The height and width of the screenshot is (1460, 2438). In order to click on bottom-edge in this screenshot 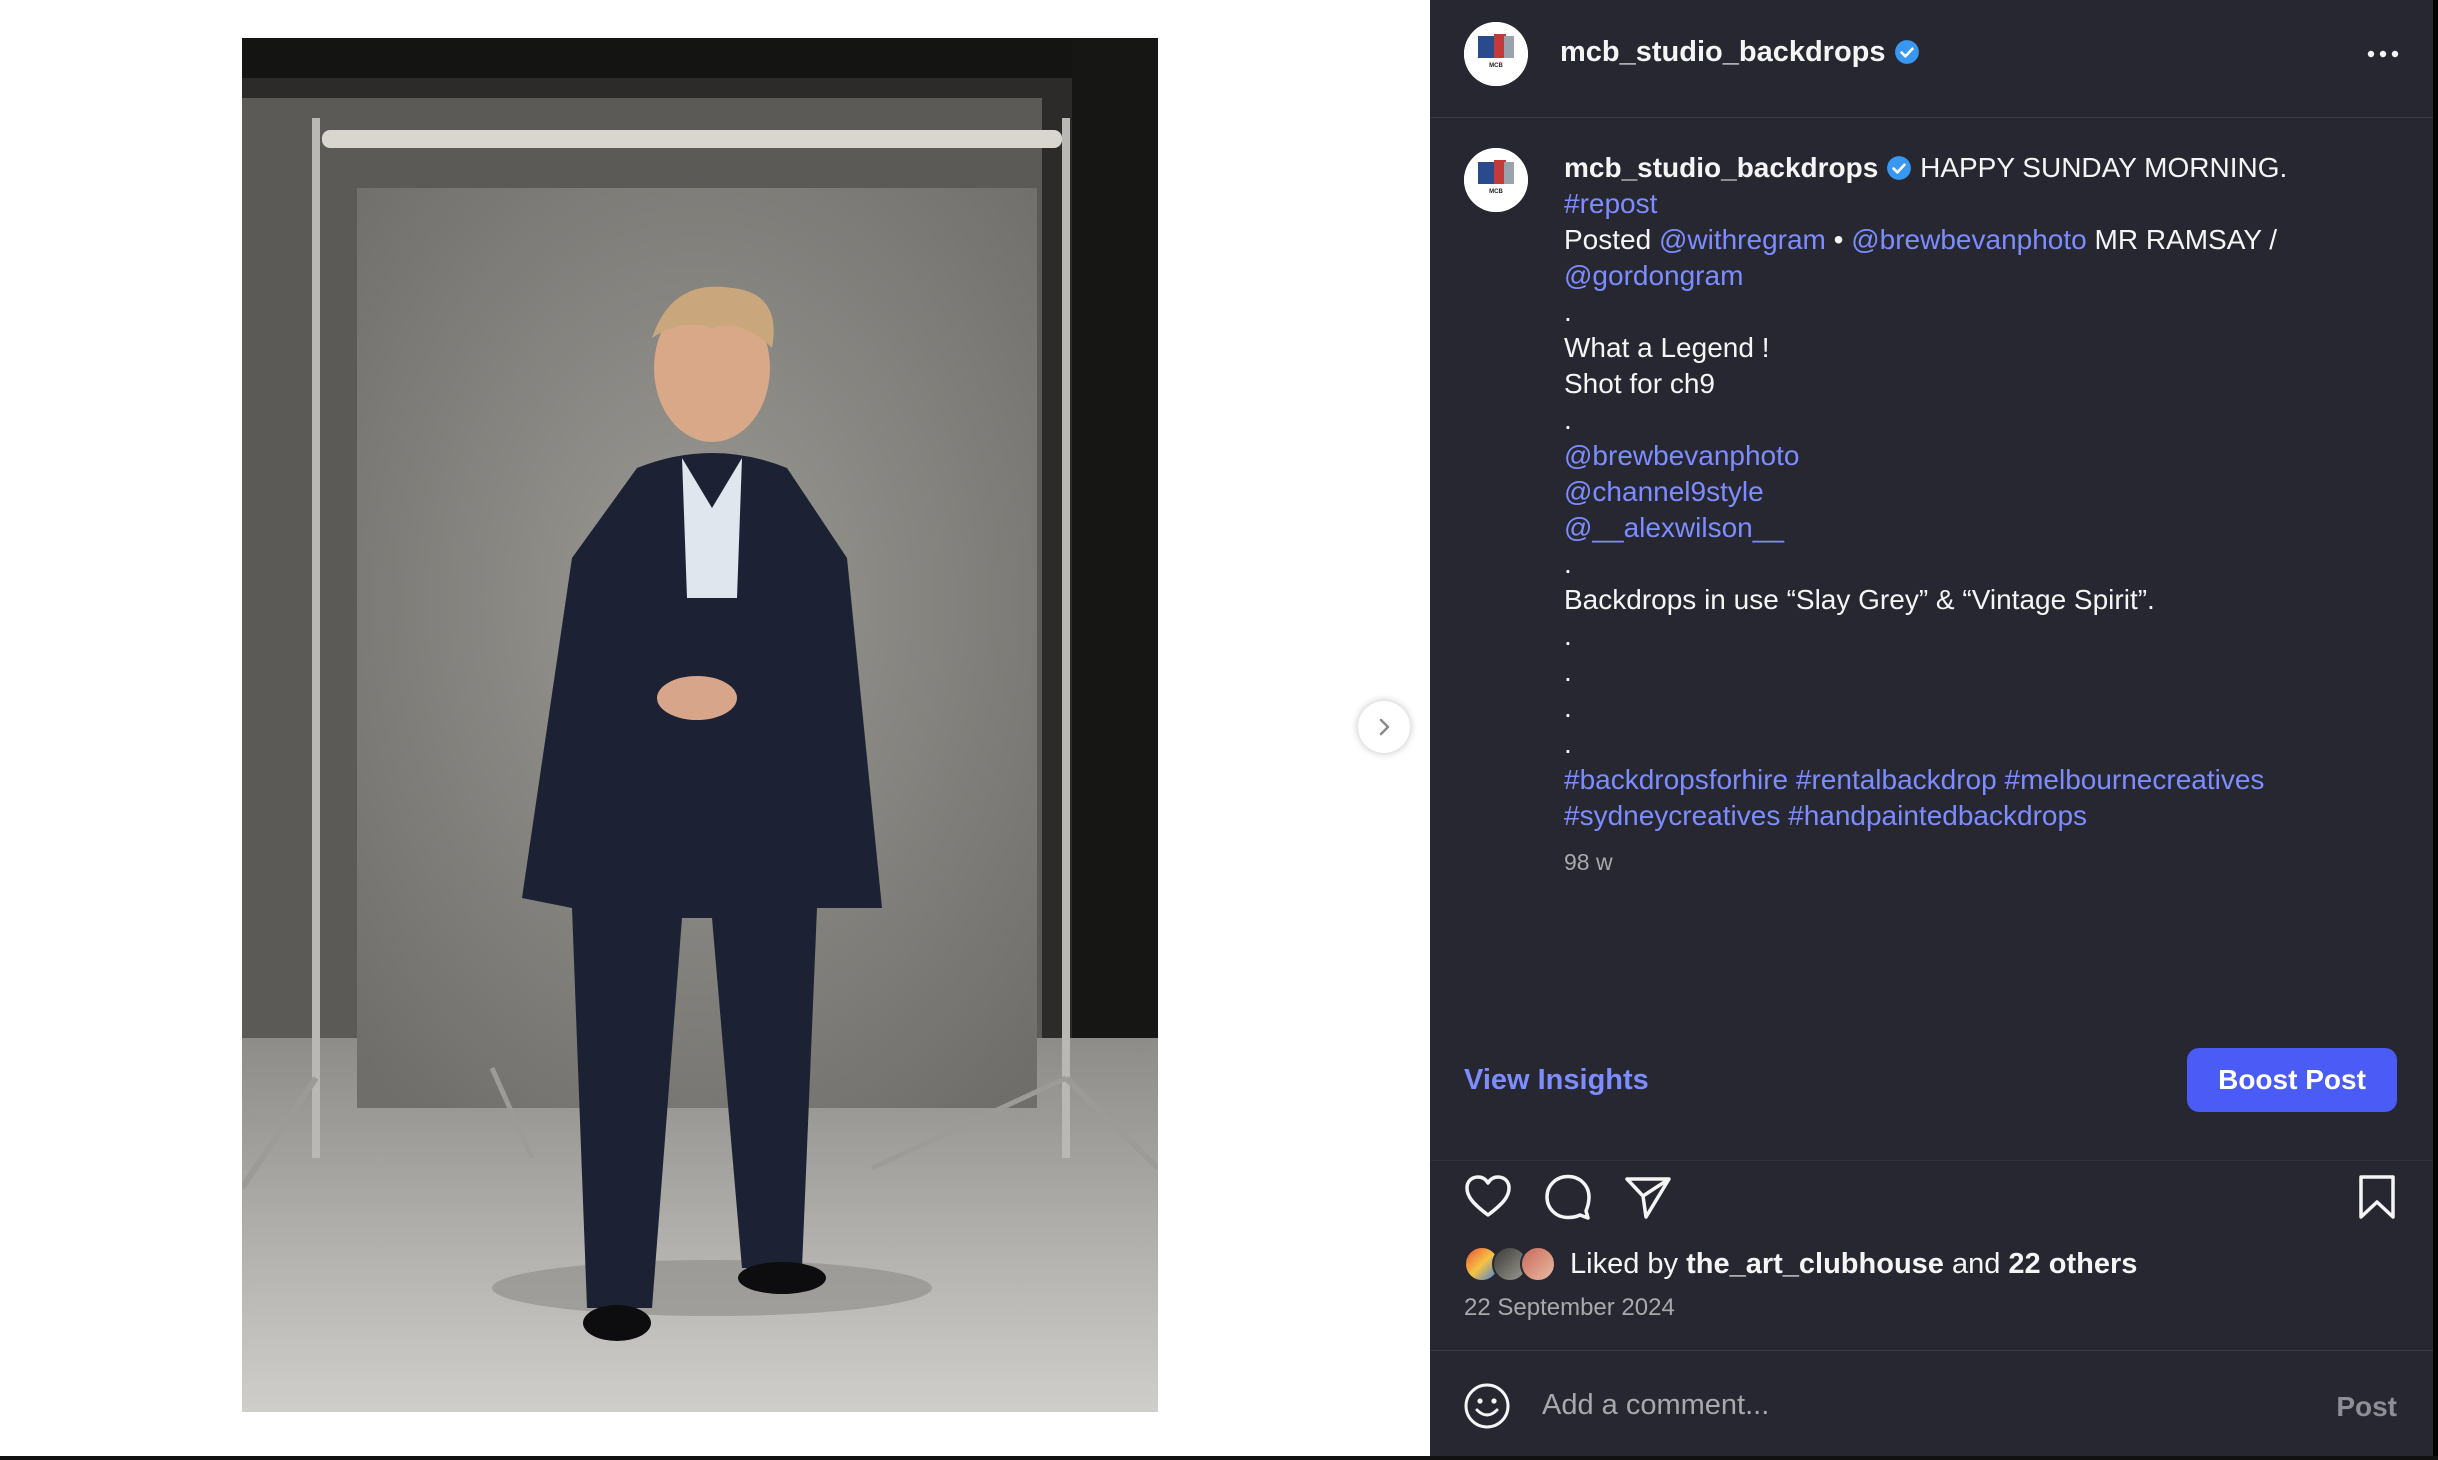, I will do `click(1219, 1458)`.